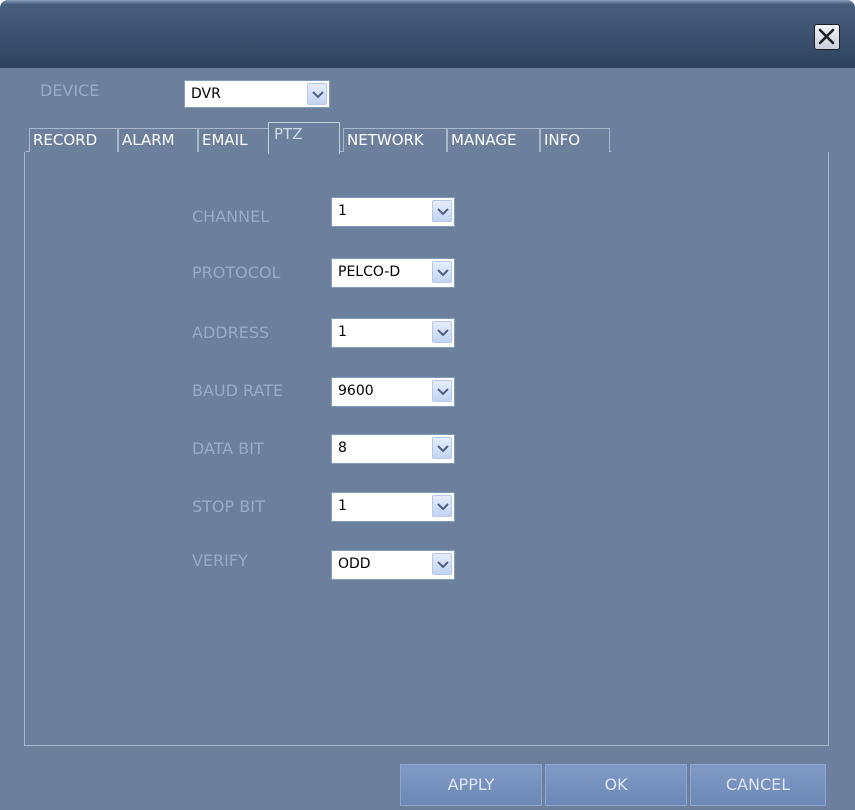 The image size is (855, 810). What do you see at coordinates (220, 560) in the screenshot?
I see `verify-label: VERIFY` at bounding box center [220, 560].